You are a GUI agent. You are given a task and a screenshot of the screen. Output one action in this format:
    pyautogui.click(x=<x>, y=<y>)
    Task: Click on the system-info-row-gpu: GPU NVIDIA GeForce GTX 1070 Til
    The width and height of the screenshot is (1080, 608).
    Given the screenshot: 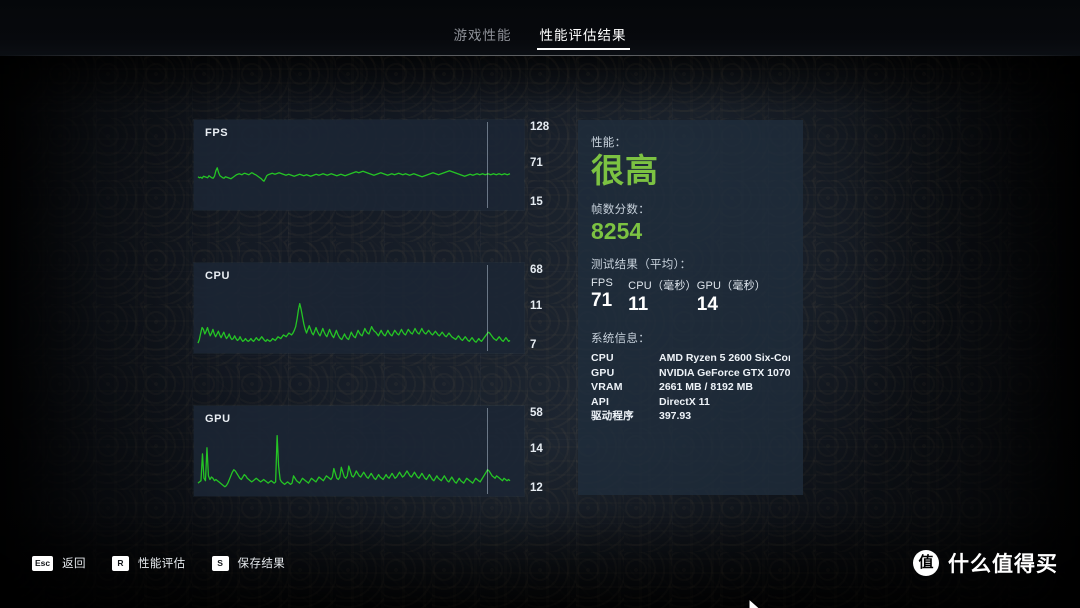 What is the action you would take?
    pyautogui.click(x=690, y=373)
    